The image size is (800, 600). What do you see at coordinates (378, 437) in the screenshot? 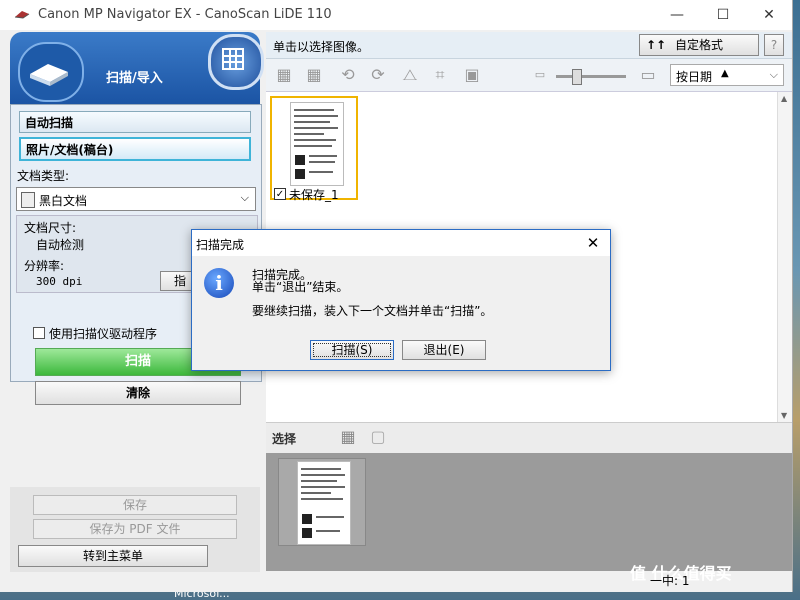
I see `deselect-tray-icon: ▢` at bounding box center [378, 437].